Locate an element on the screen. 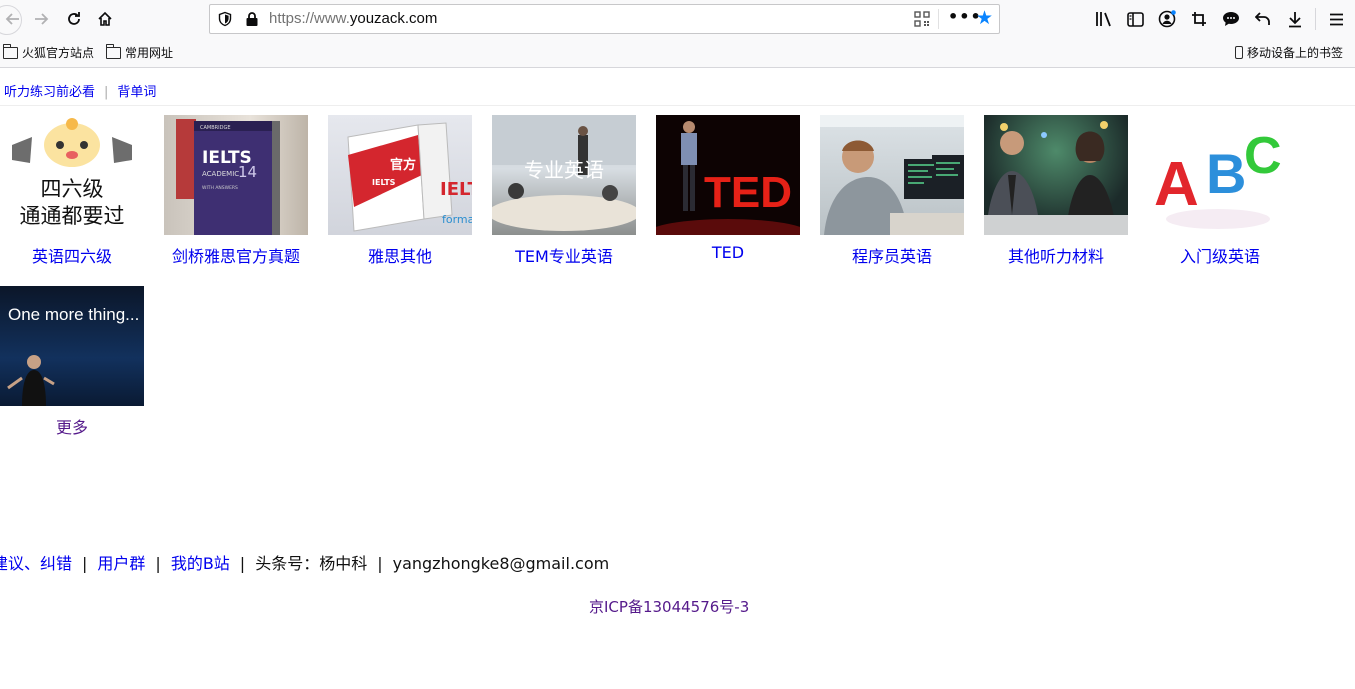 The image size is (1355, 689). toutiao-text: 头条号：杨中科 is located at coordinates (311, 563).